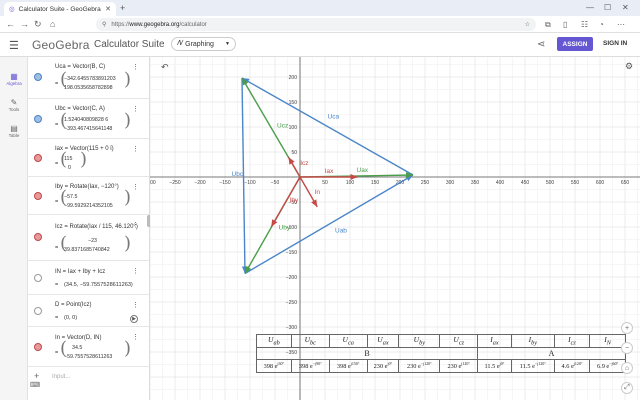  Describe the element at coordinates (419, 341) in the screenshot. I see `table-header: Uby` at that location.